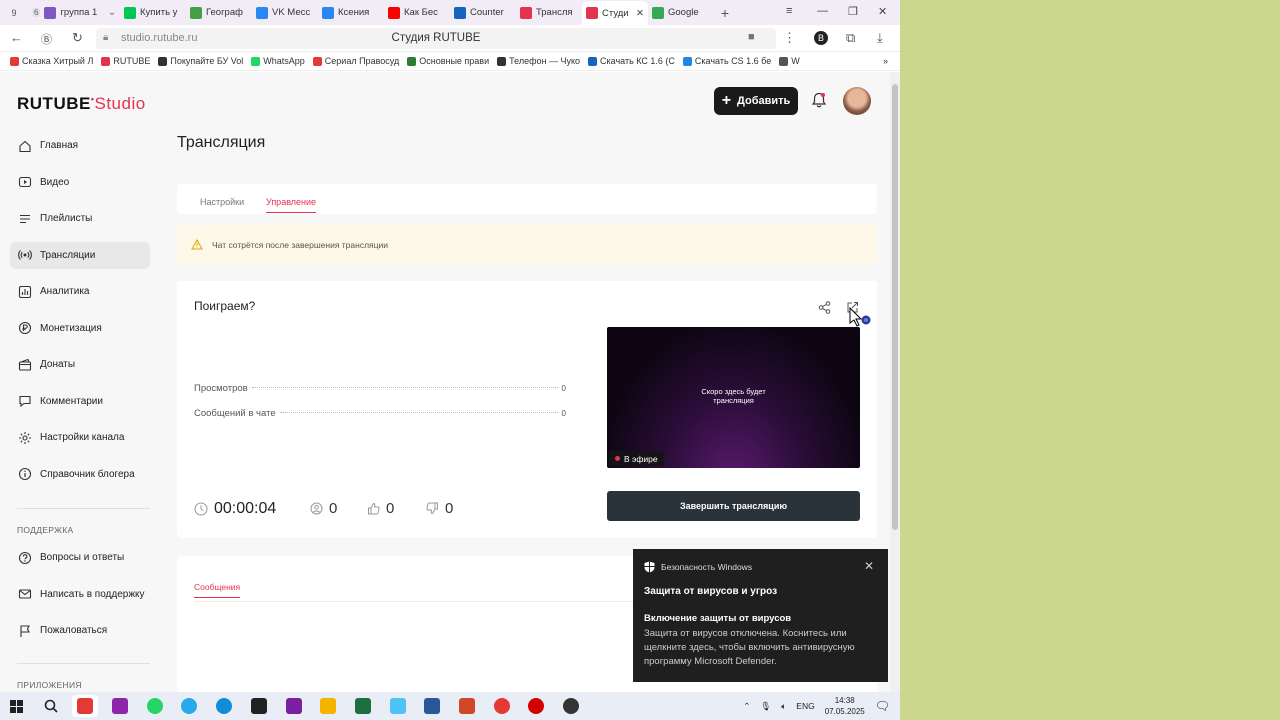  I want to click on sidebar-item: Вопросы и ответы, so click(80, 557).